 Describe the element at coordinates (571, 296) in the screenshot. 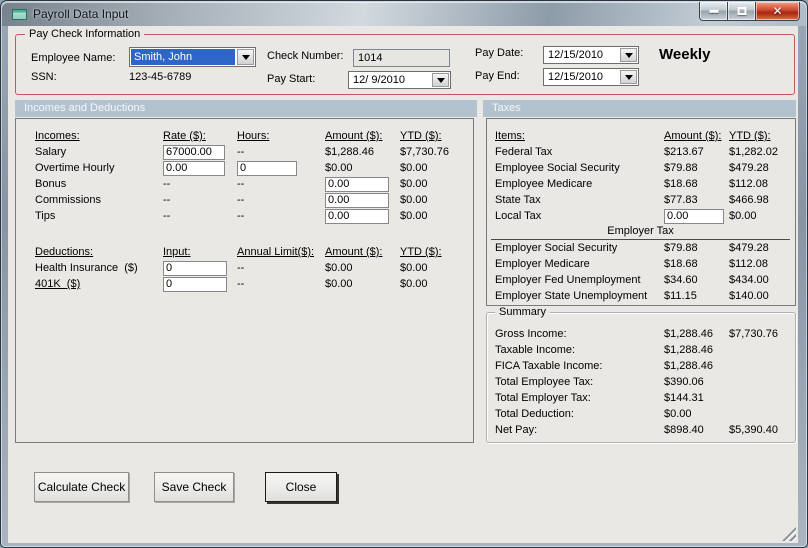

I see `row-label: Employer State Unemployment` at that location.